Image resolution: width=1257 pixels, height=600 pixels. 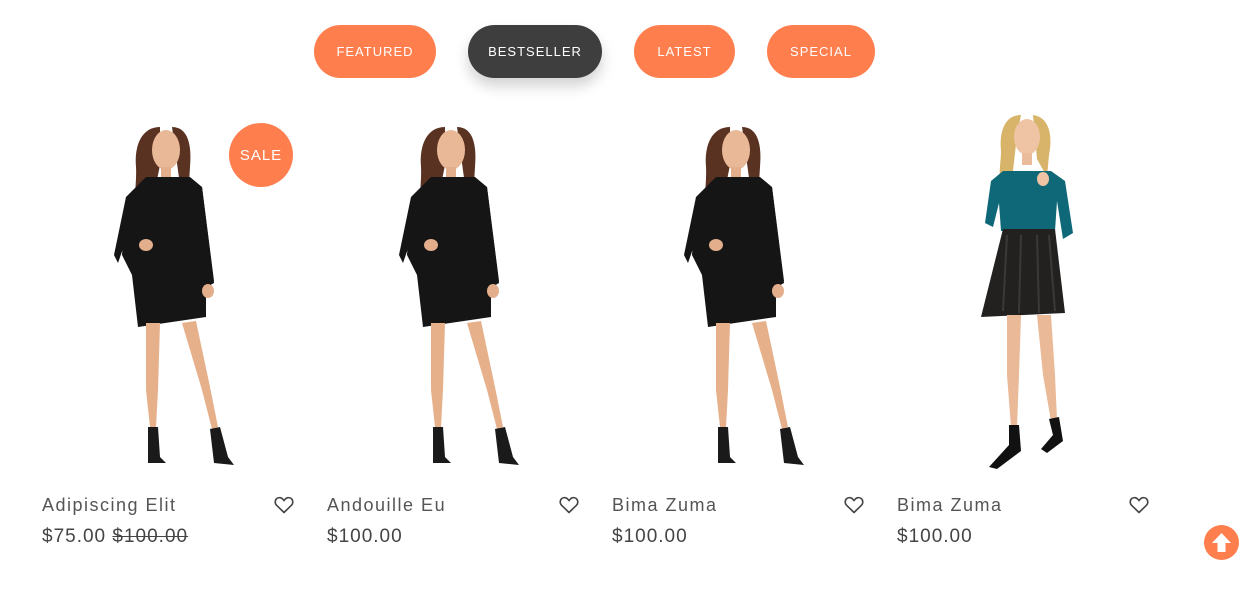 What do you see at coordinates (1221, 542) in the screenshot?
I see `arrow-up-circle-icon` at bounding box center [1221, 542].